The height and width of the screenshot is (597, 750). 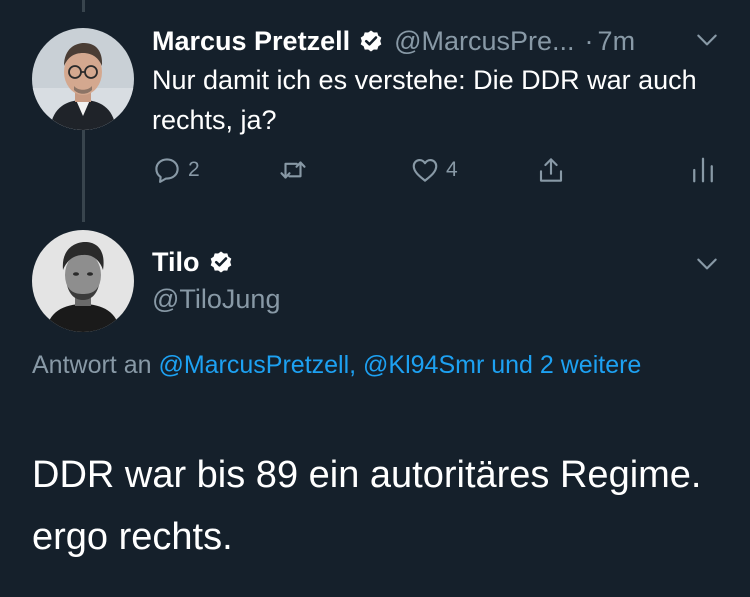 I want to click on avatar-tilo-image, so click(x=83, y=281).